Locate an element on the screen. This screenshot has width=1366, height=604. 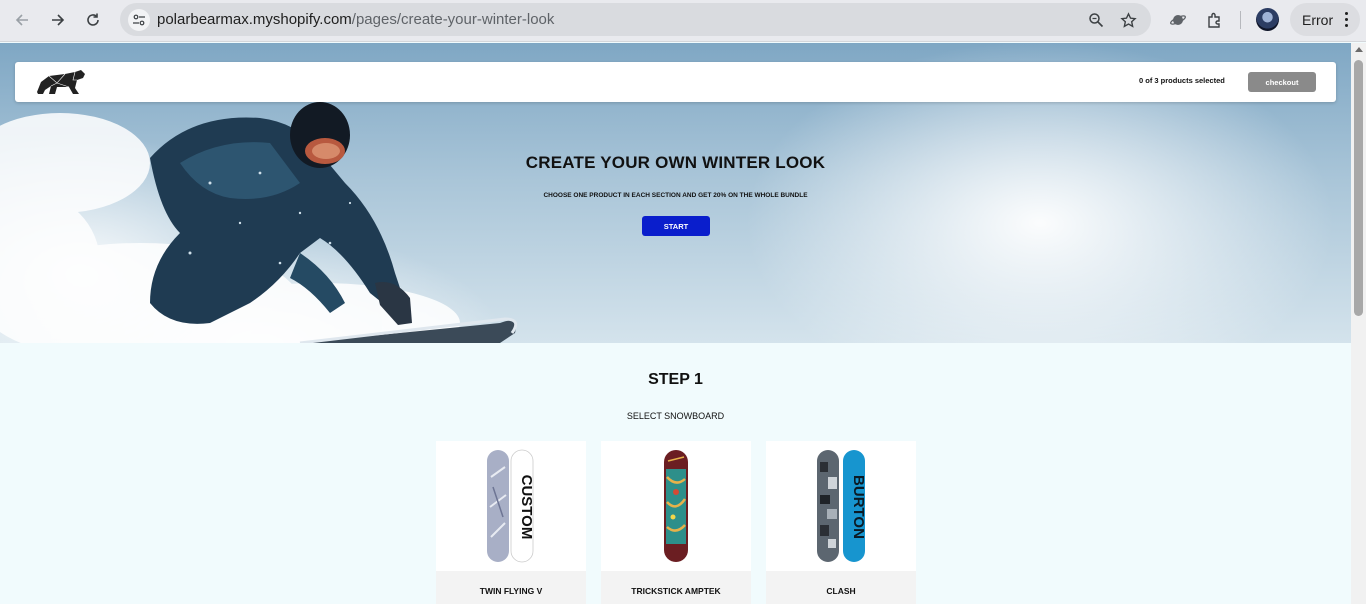
puzzle-extension-icon is located at coordinates (1215, 20).